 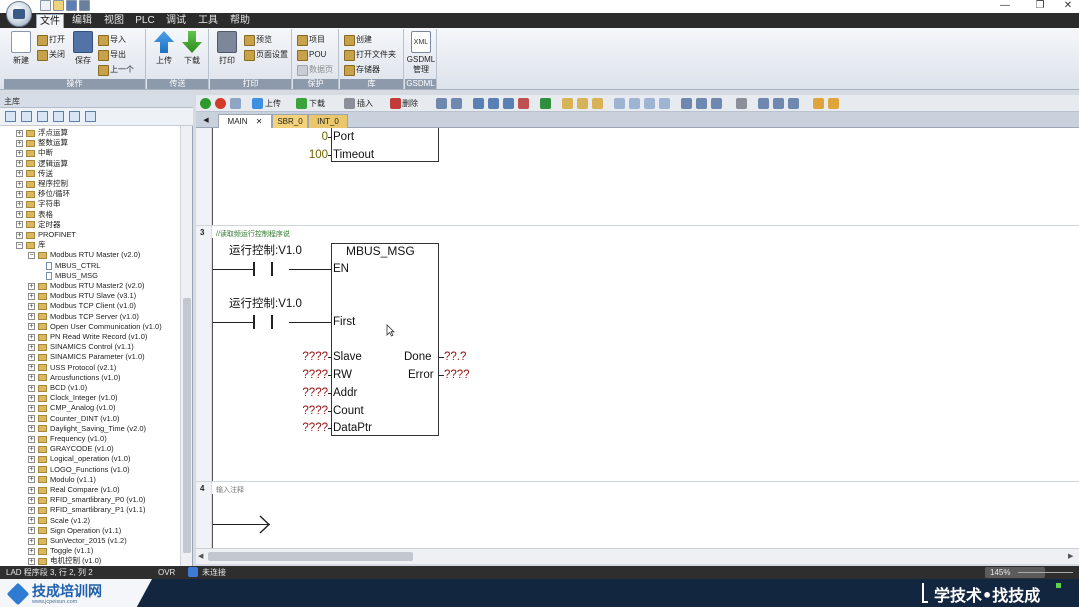 I want to click on contact-label: 运行控制:V1.0, so click(x=265, y=304).